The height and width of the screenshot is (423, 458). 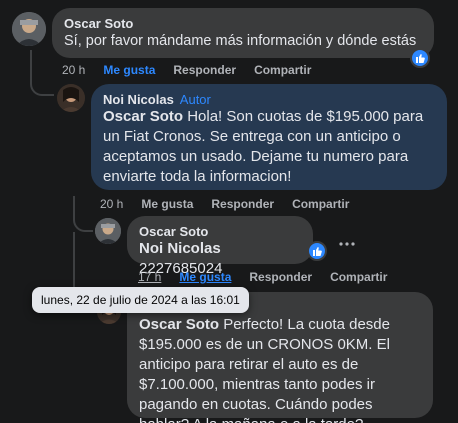 I want to click on more-dots-icon, so click(x=347, y=241).